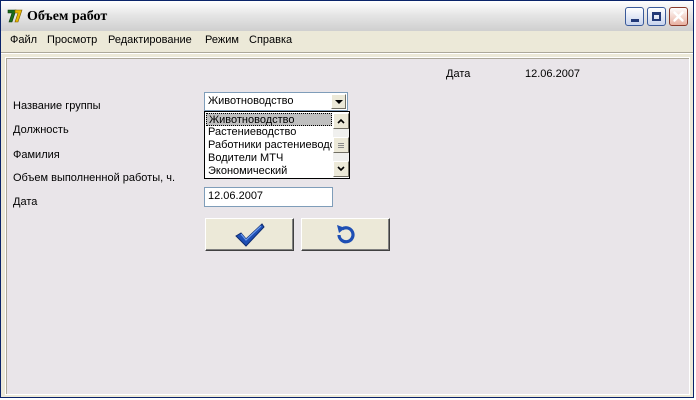 The height and width of the screenshot is (400, 696). What do you see at coordinates (269, 158) in the screenshot?
I see `dropdown-option: Водители МТЧ` at bounding box center [269, 158].